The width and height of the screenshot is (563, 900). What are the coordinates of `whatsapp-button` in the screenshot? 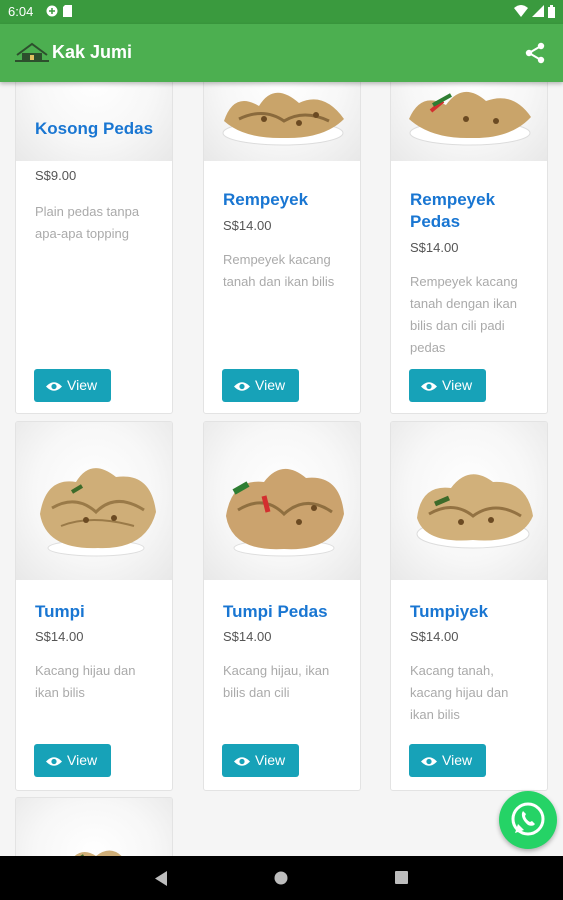 It's located at (528, 820).